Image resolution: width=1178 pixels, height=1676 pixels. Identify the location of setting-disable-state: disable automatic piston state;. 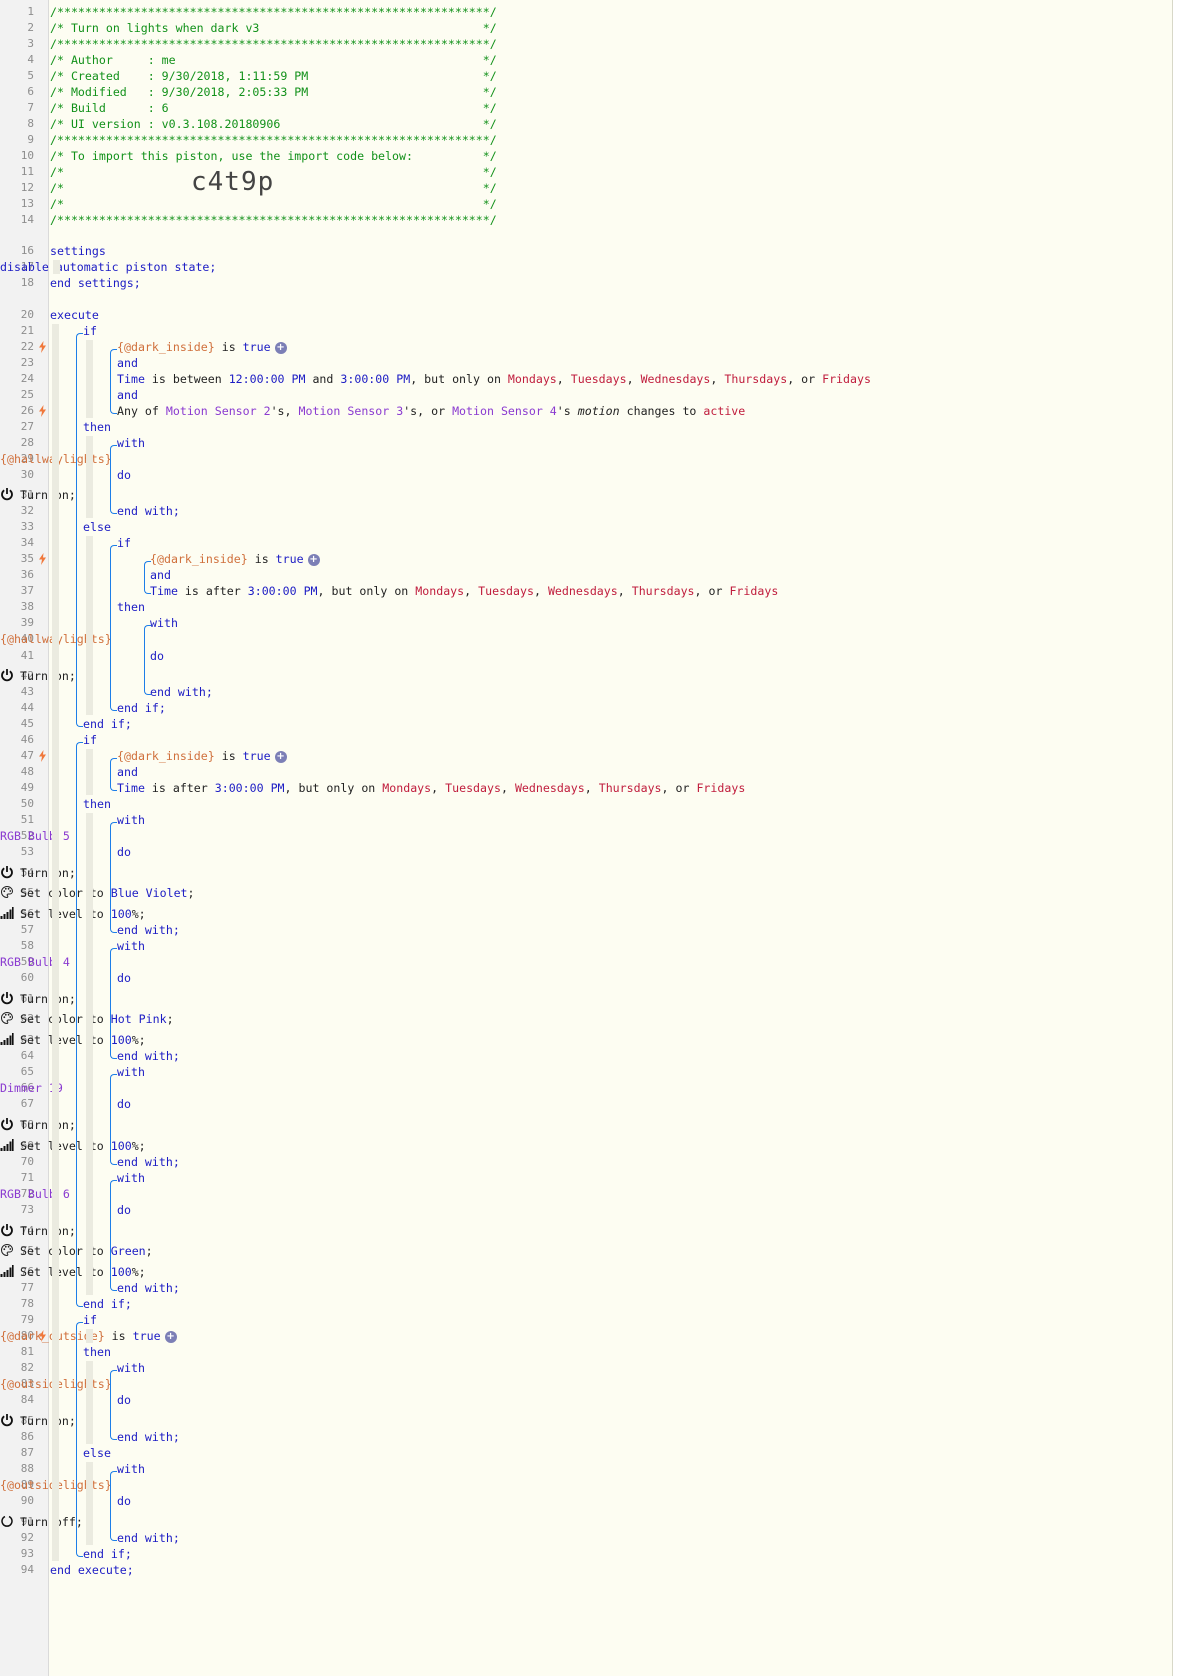
(108, 267).